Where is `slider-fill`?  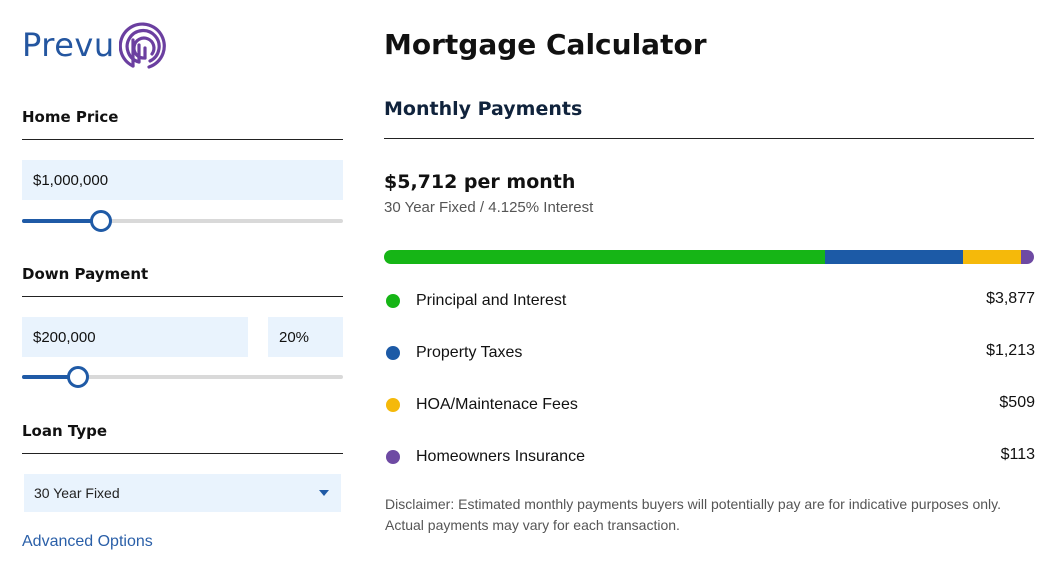
slider-fill is located at coordinates (61, 221).